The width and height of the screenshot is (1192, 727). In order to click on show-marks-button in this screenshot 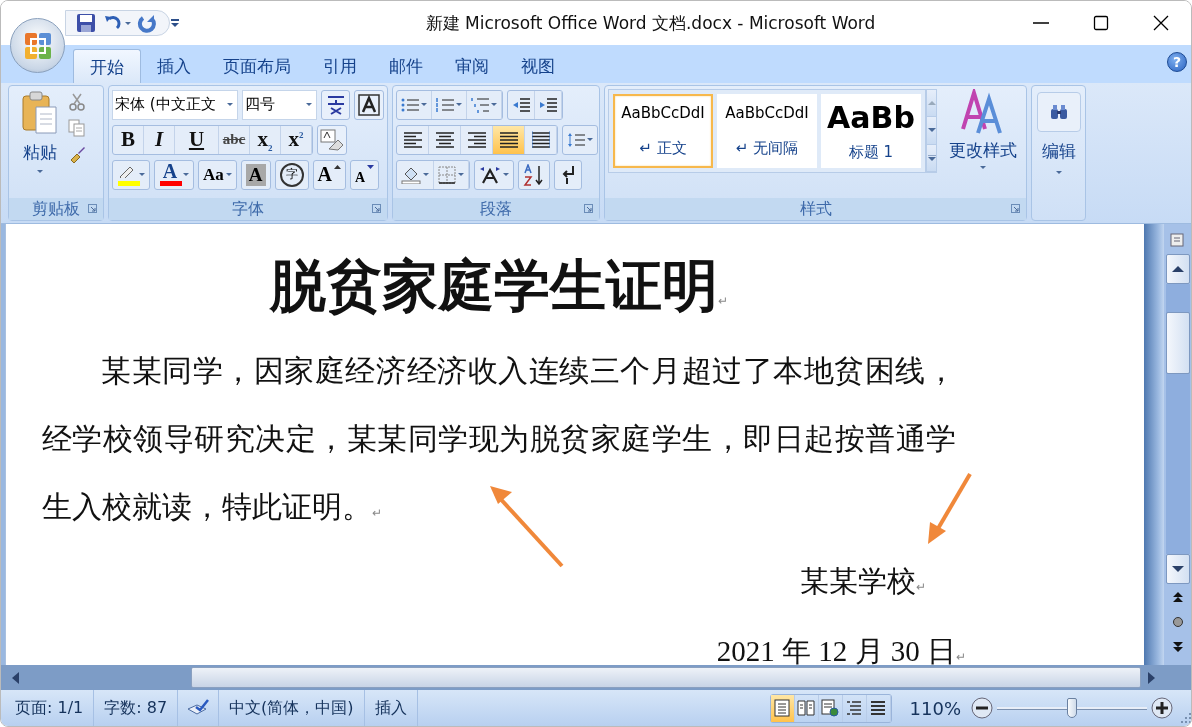, I will do `click(568, 174)`.